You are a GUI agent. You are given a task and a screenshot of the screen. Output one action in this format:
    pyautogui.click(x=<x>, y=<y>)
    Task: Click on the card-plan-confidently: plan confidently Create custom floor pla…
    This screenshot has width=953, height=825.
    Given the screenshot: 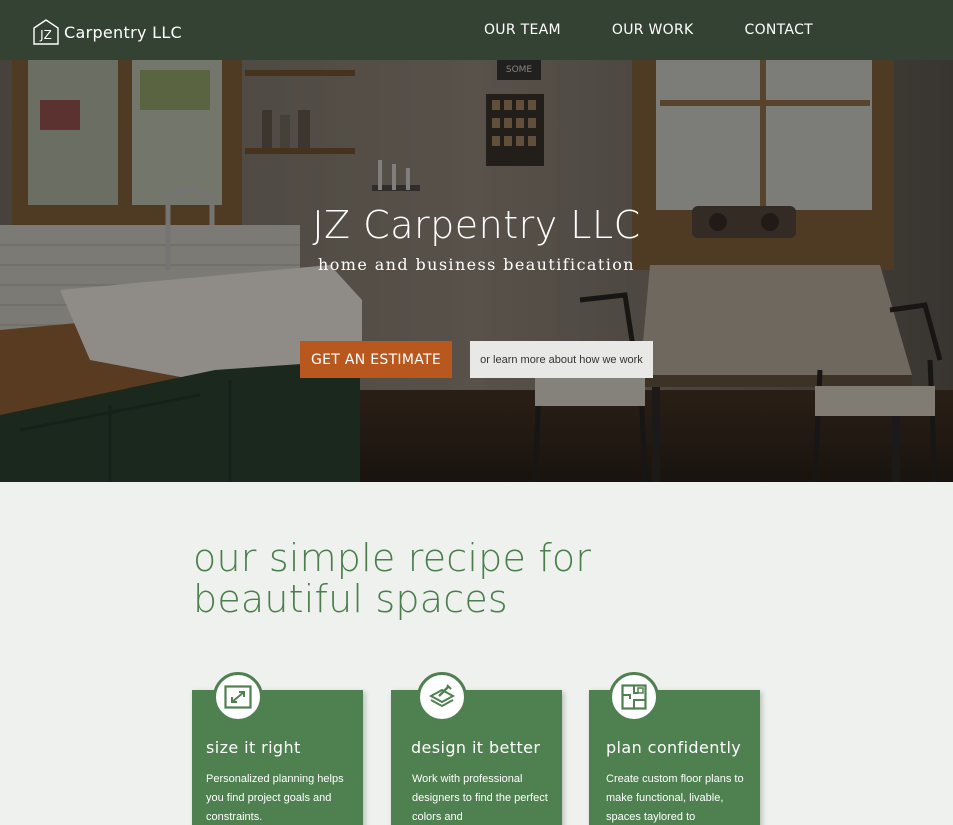 What is the action you would take?
    pyautogui.click(x=674, y=748)
    